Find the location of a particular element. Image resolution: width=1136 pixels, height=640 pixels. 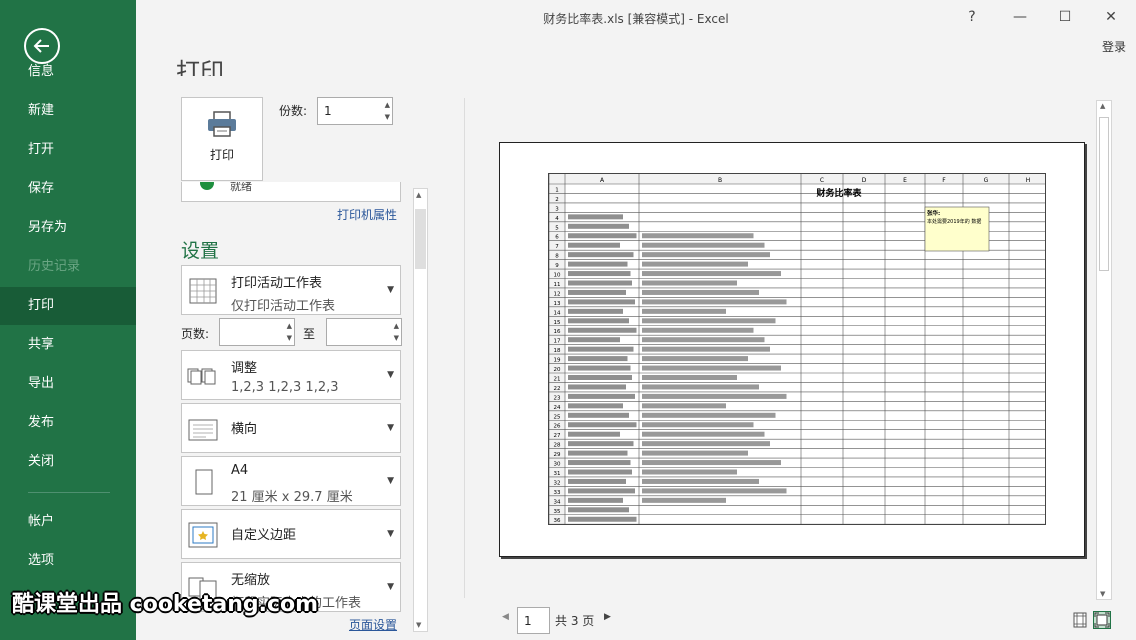

row-header: 25 is located at coordinates (557, 417).